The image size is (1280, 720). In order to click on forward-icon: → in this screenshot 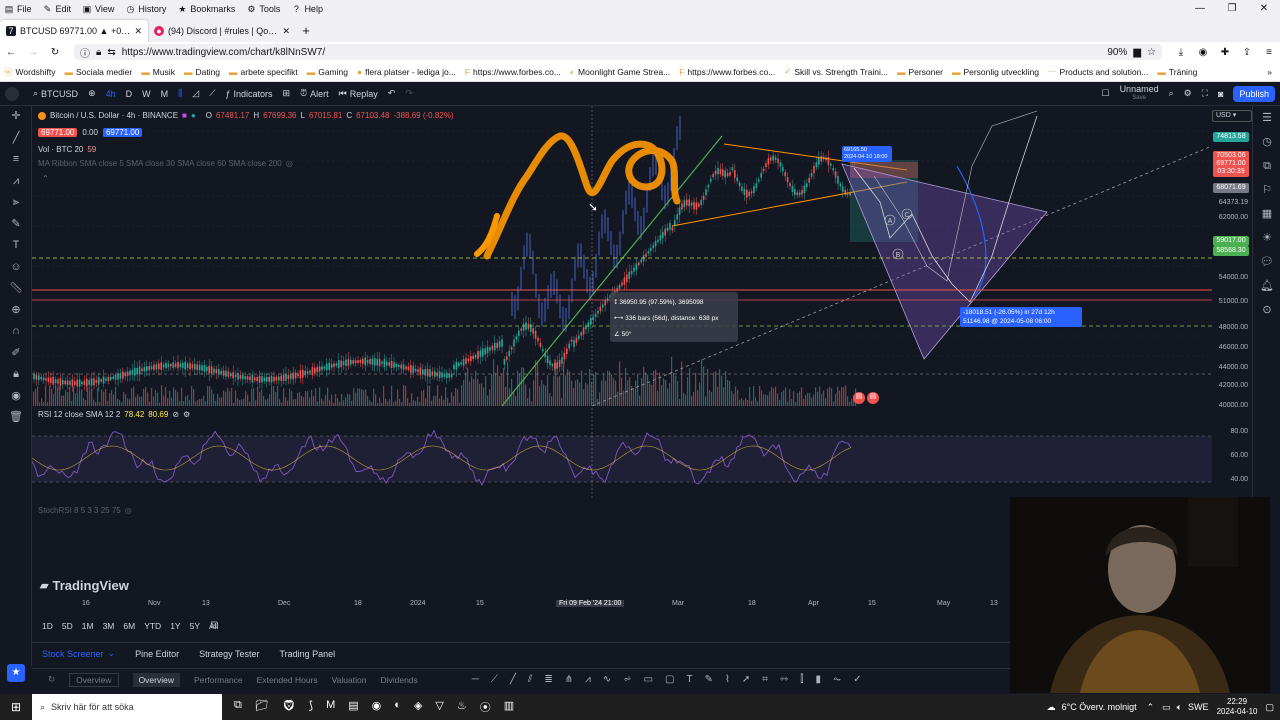, I will do `click(33, 52)`.